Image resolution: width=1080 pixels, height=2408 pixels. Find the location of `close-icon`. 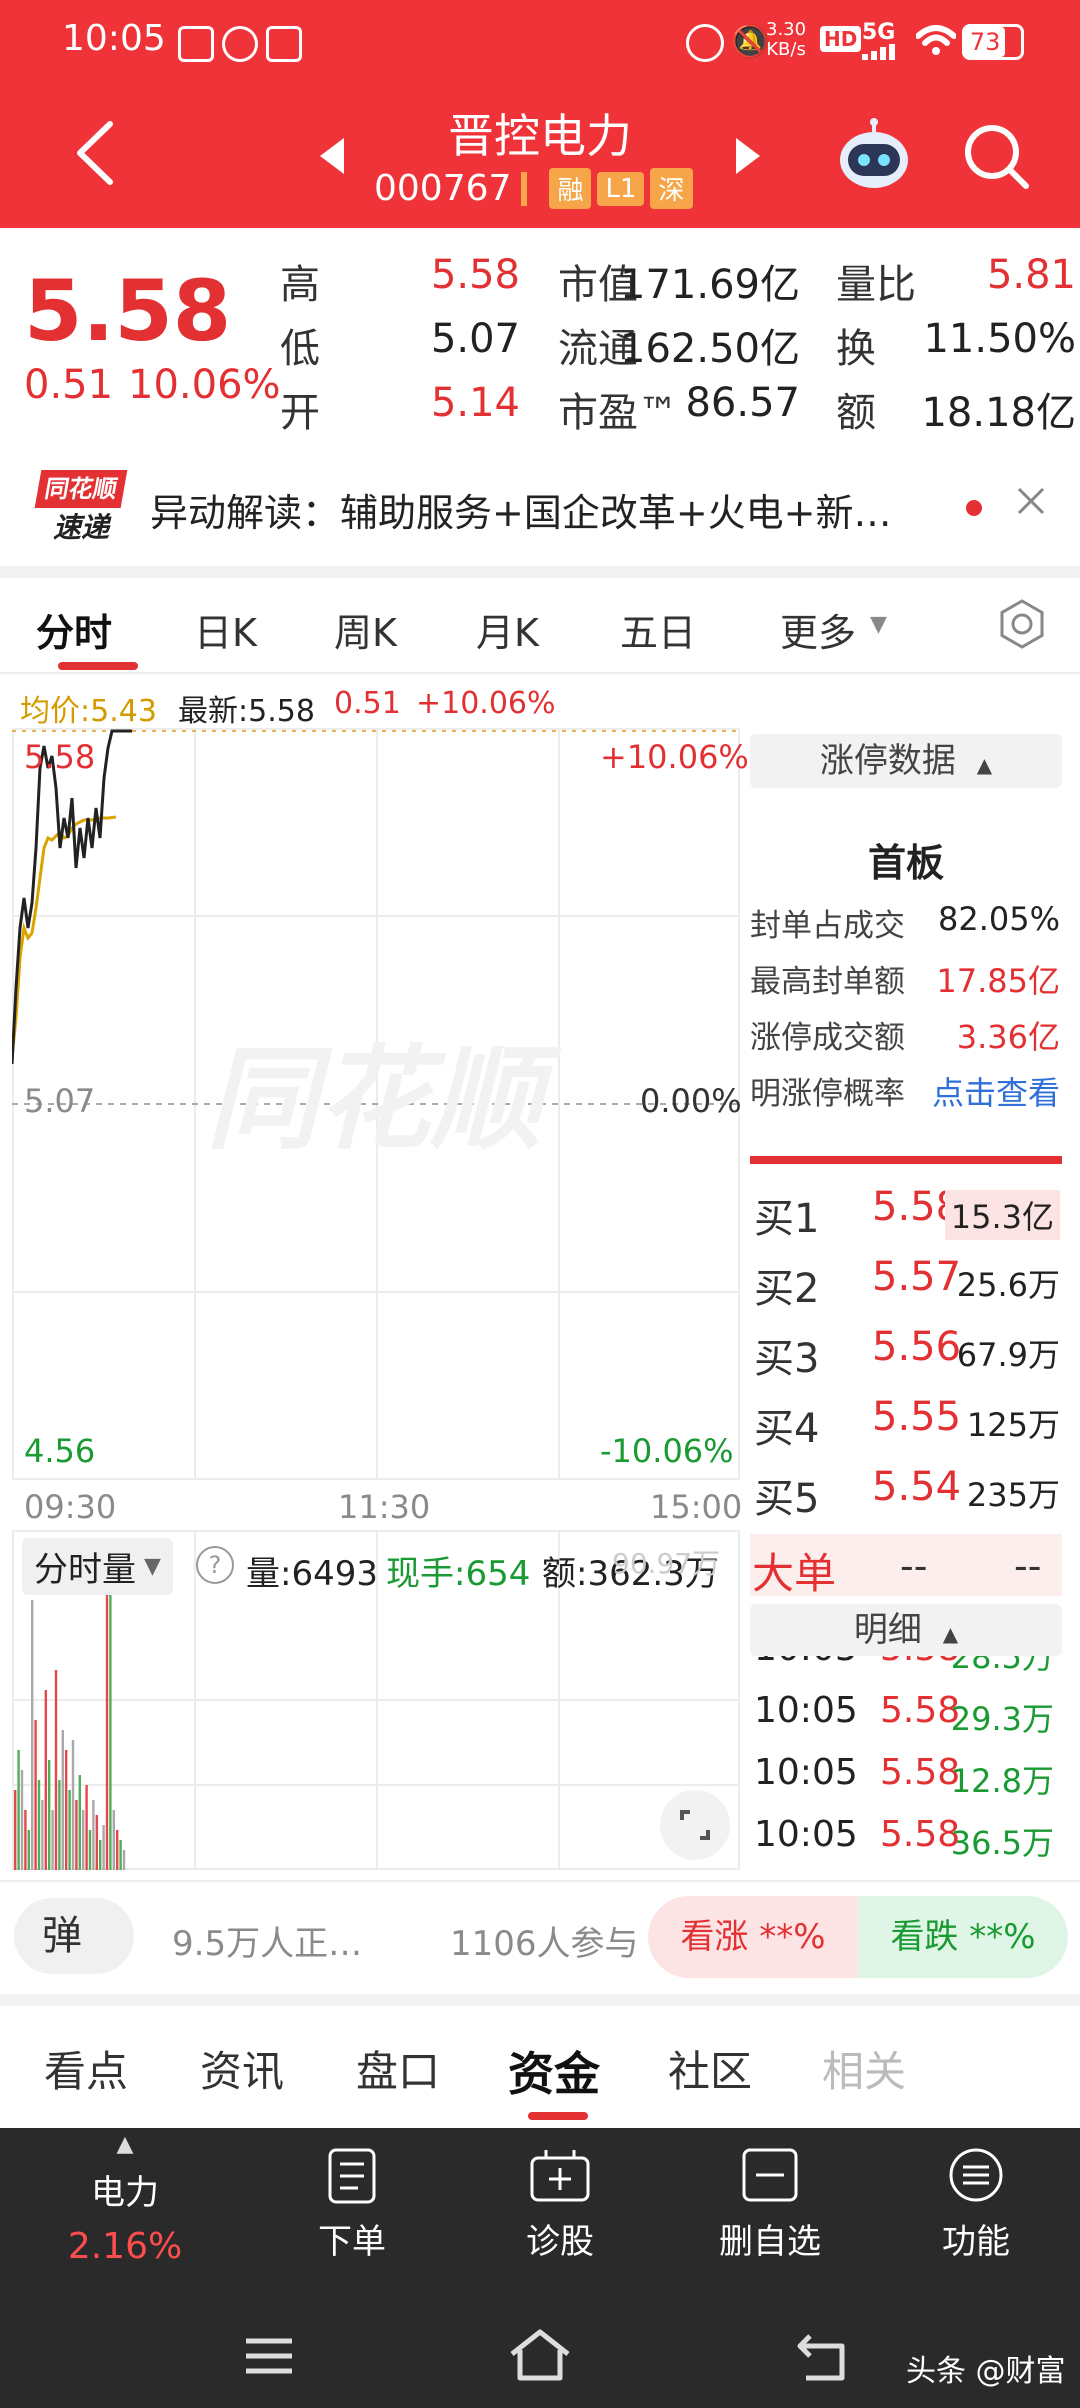

close-icon is located at coordinates (1031, 503).